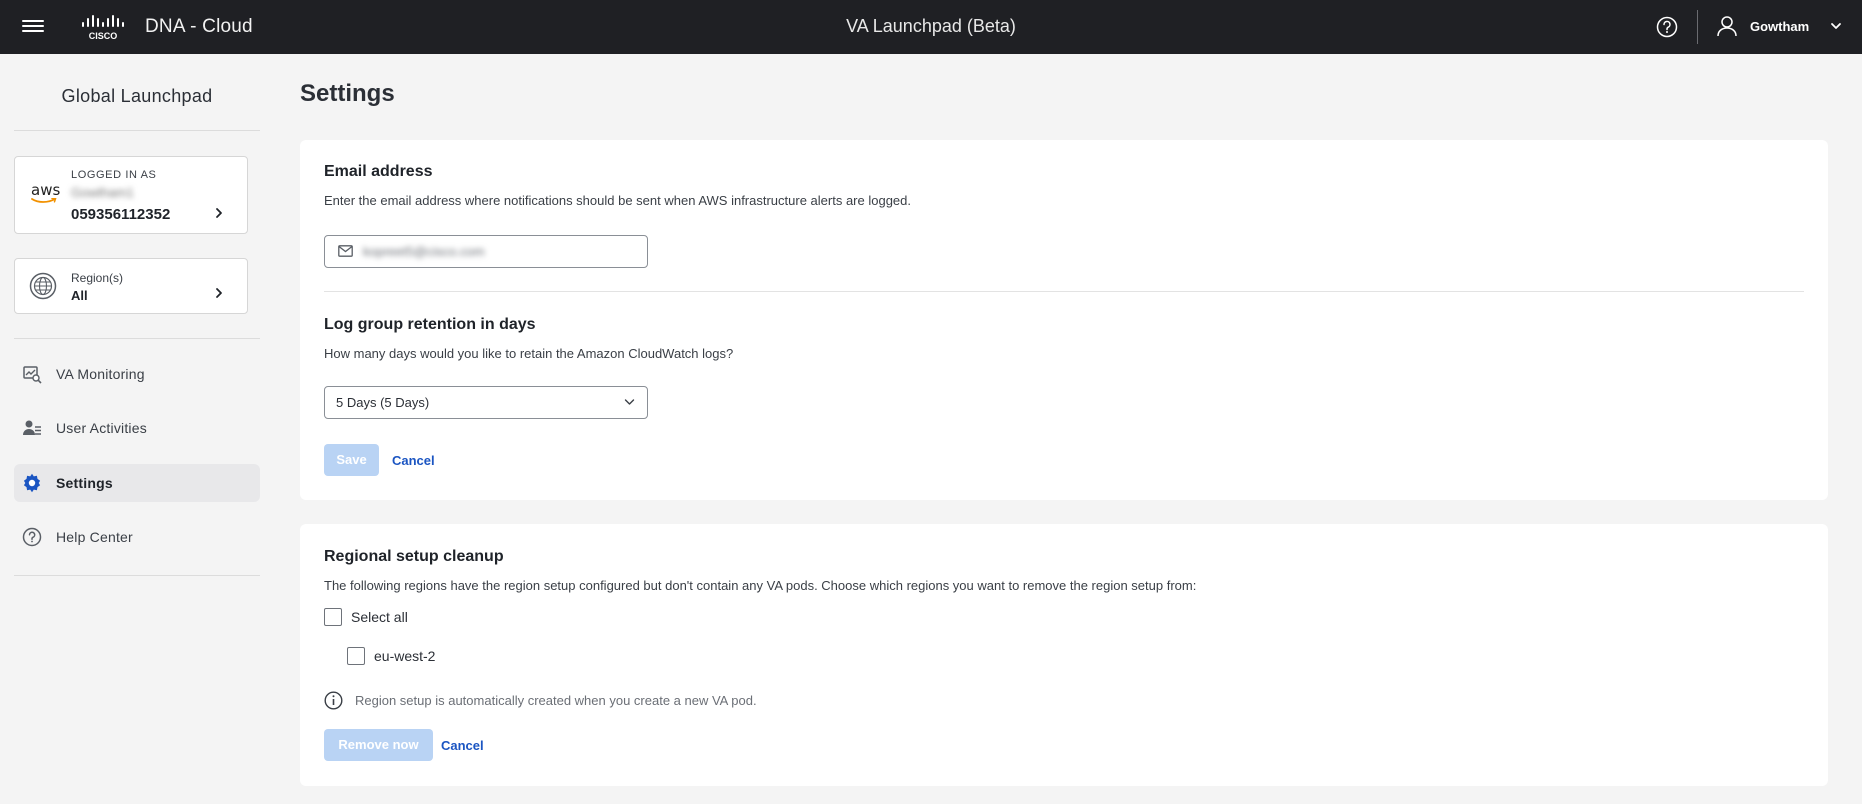 The height and width of the screenshot is (804, 1862). Describe the element at coordinates (84, 483) in the screenshot. I see `sidebar-item-label: Settings` at that location.